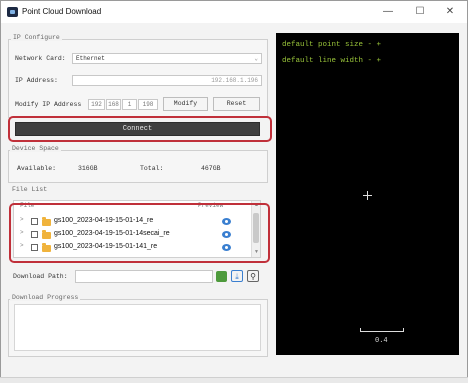 Image resolution: width=468 pixels, height=383 pixels. I want to click on network-card-label: Network Card:, so click(40, 58).